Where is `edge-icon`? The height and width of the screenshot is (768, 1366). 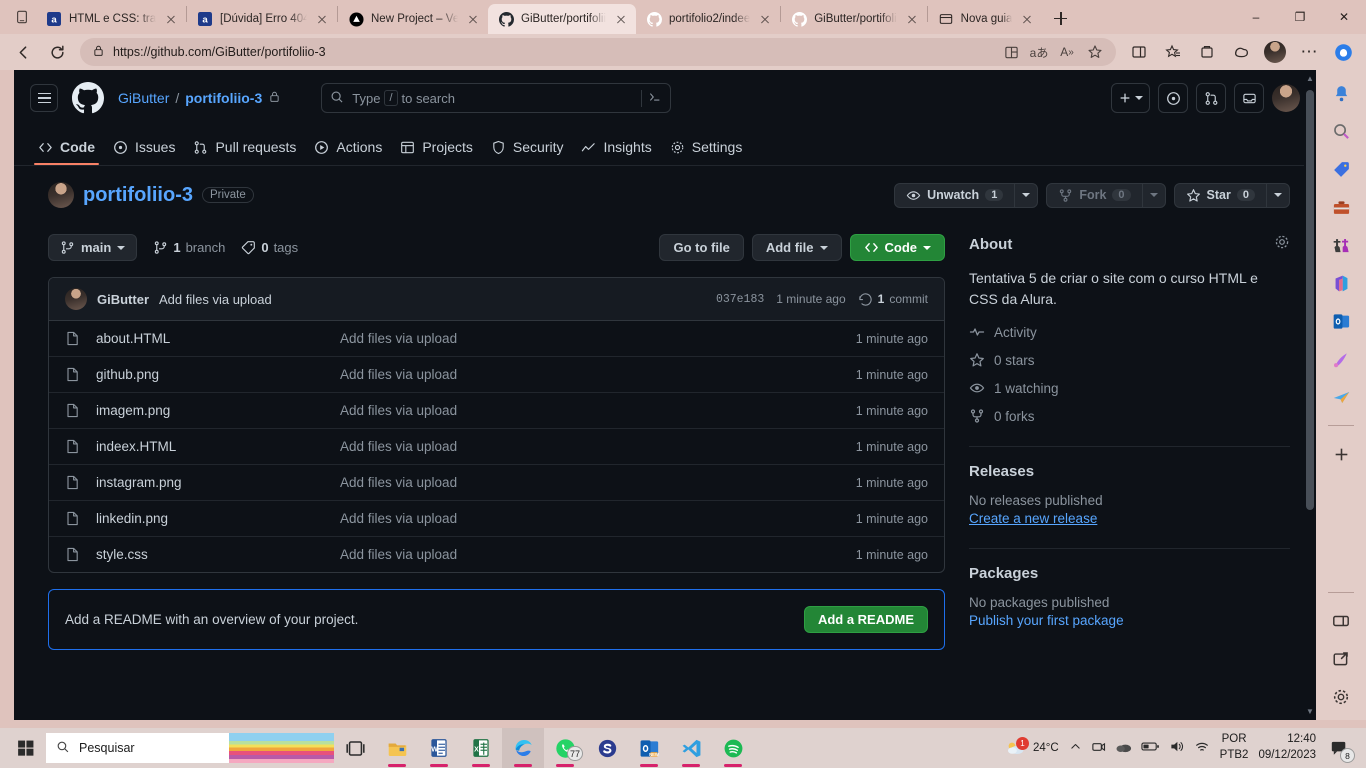
edge-icon is located at coordinates (523, 748).